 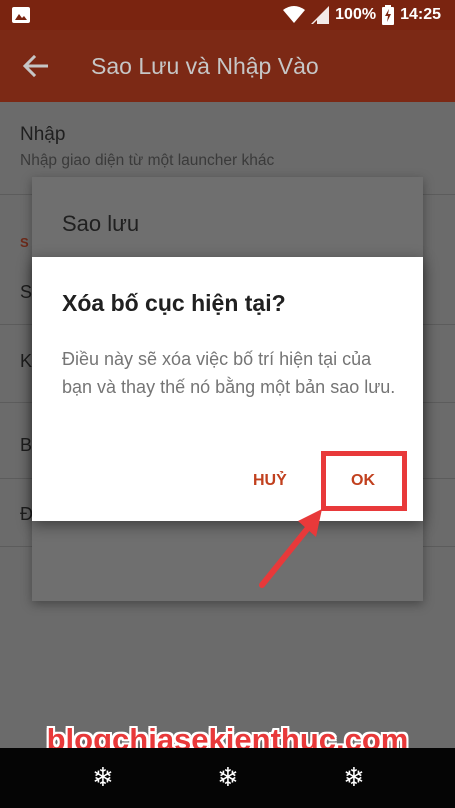 I want to click on import-title: Nhập, so click(x=42, y=135).